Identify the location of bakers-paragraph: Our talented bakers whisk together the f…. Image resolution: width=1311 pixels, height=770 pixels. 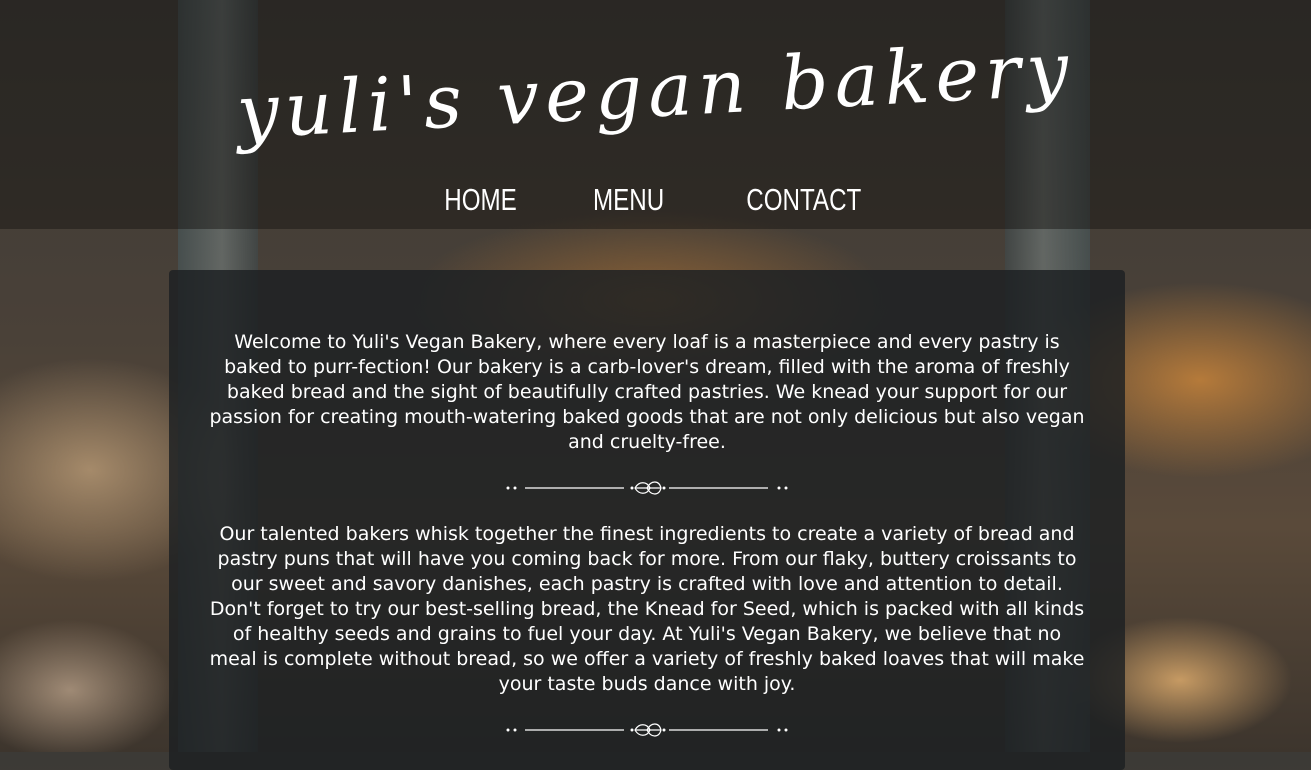
(647, 609).